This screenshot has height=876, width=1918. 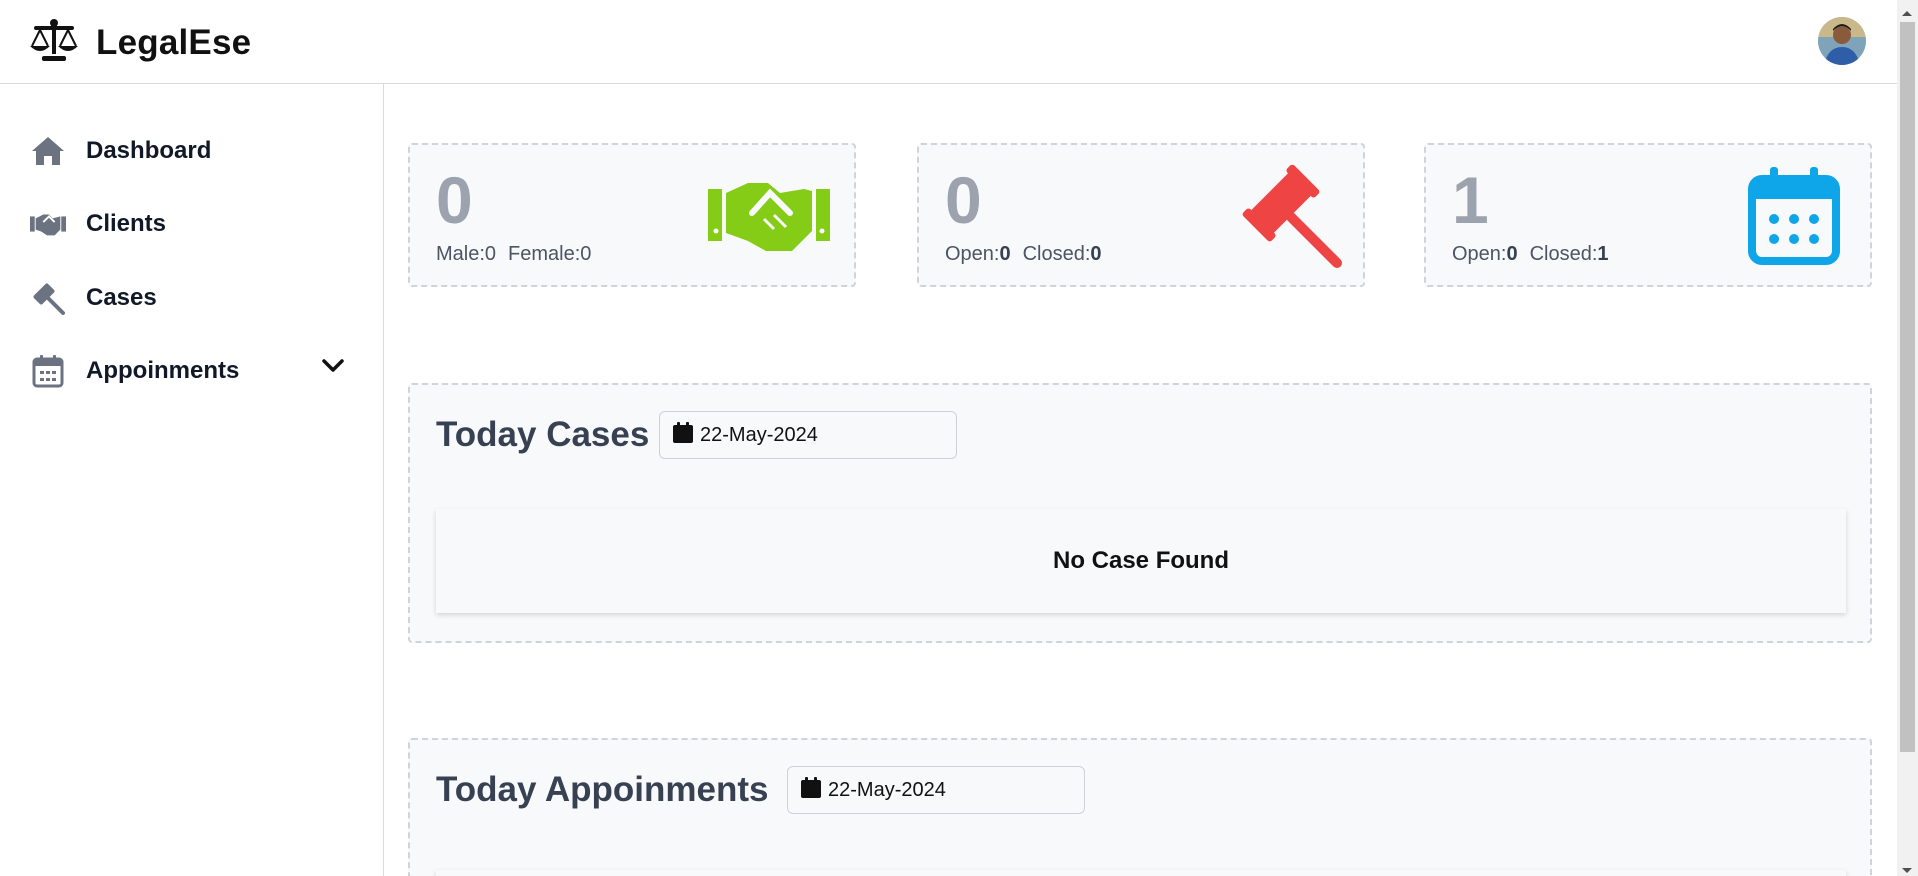 I want to click on chevron-down-icon, so click(x=333, y=368).